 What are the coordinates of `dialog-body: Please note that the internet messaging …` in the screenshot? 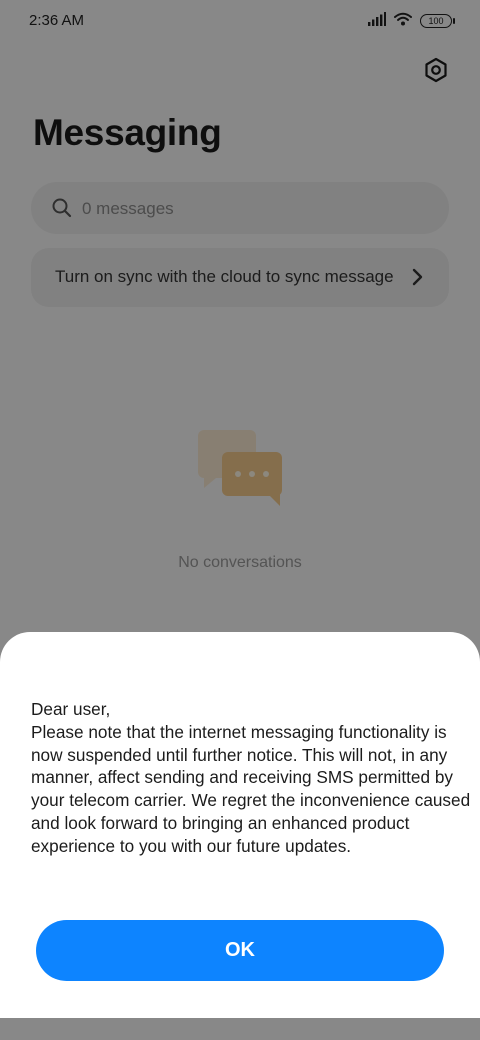 It's located at (251, 788).